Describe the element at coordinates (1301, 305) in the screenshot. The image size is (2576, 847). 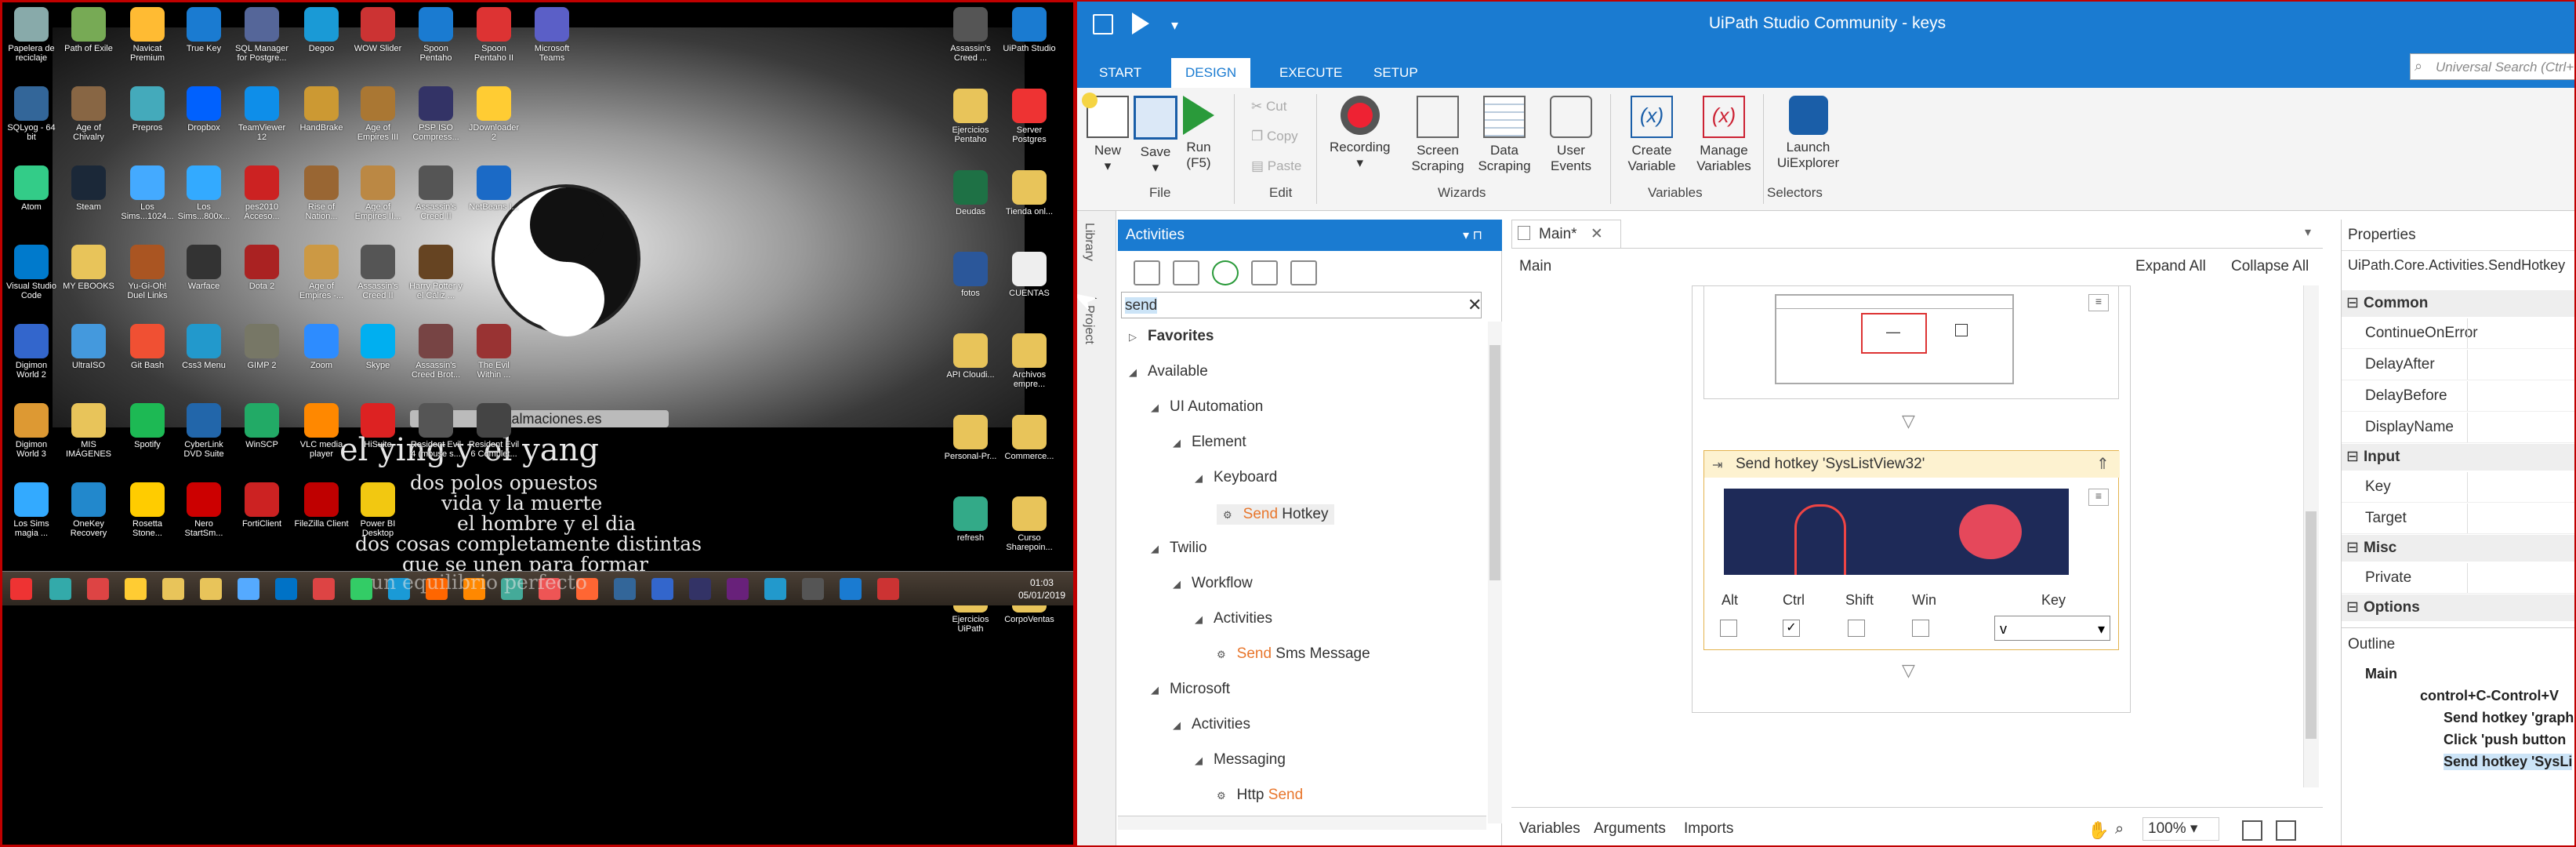
I see `activities-search-input: send` at that location.